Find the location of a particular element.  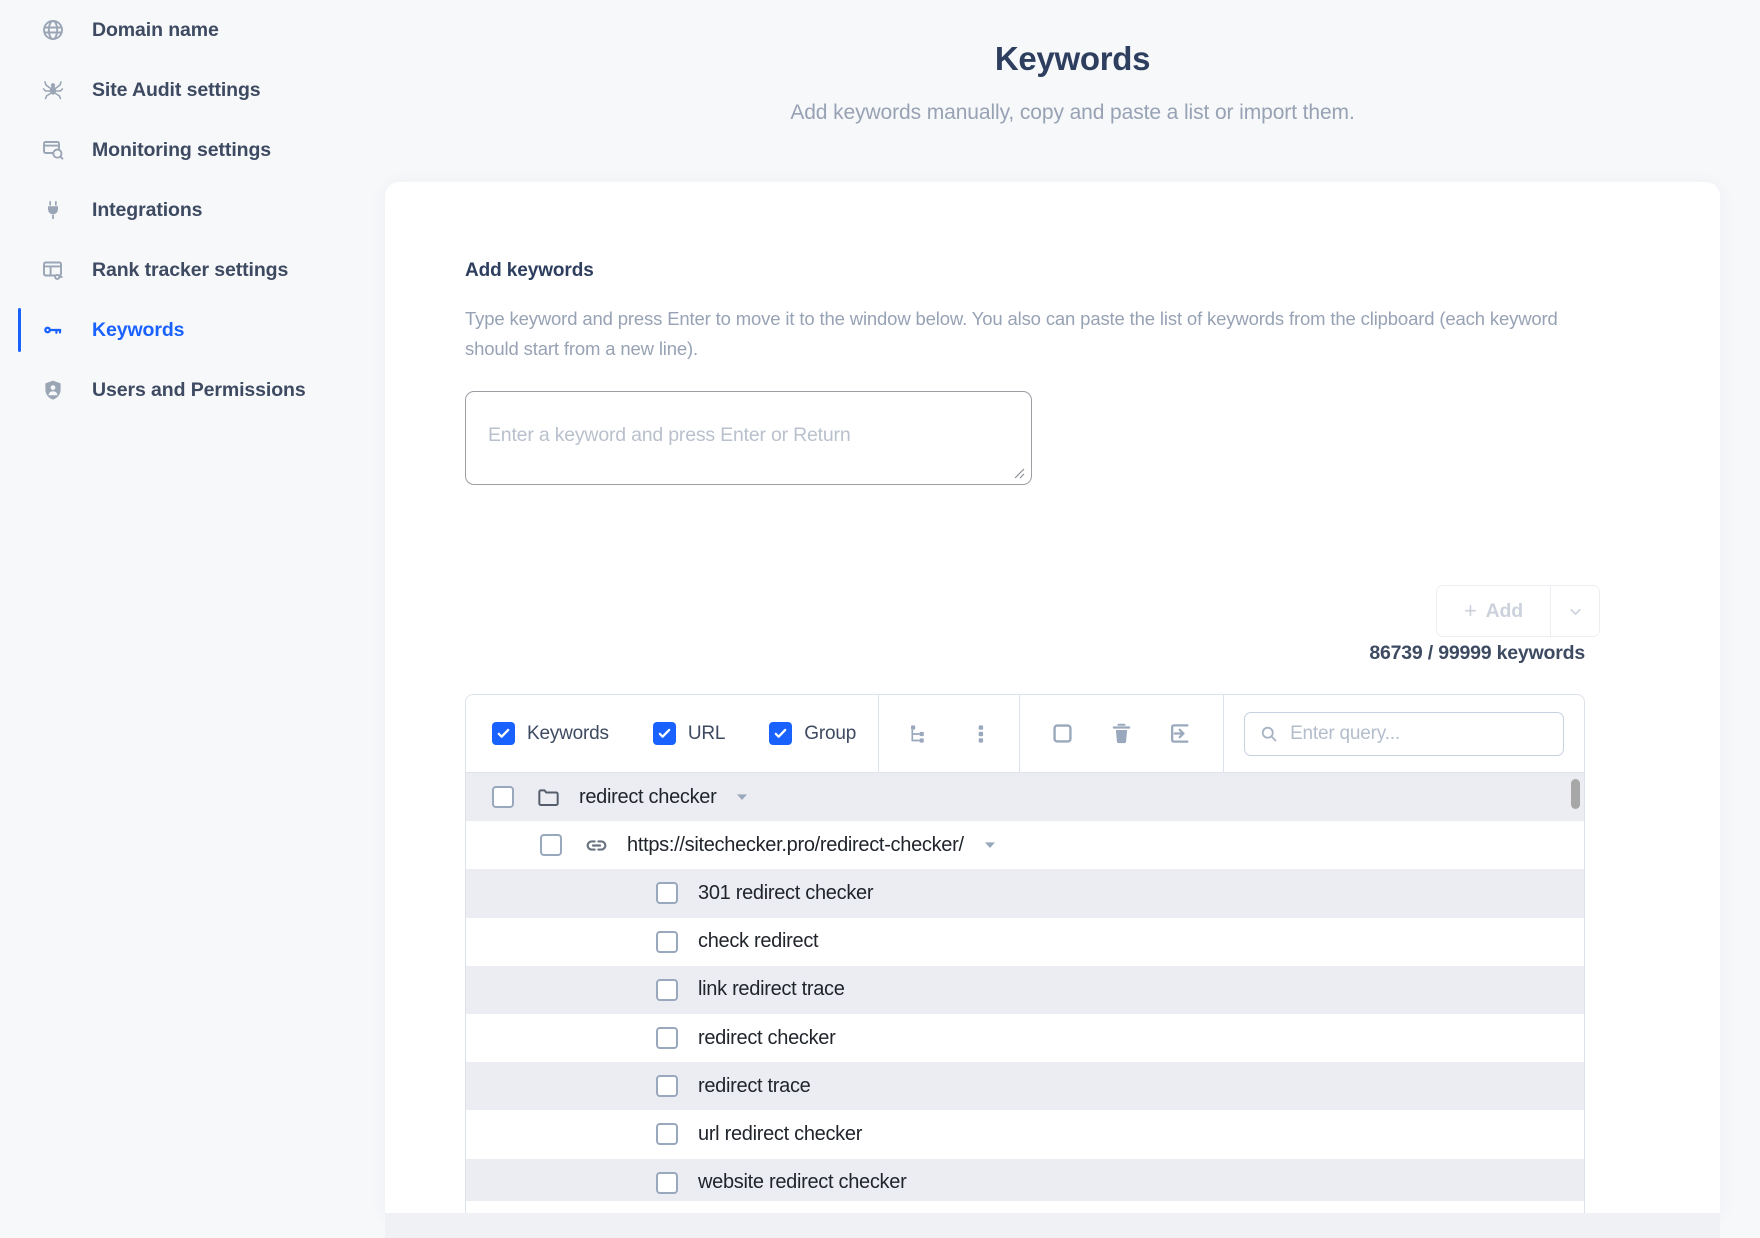

tree-toolbar: Keywords URL Group is located at coordinates (1025, 734).